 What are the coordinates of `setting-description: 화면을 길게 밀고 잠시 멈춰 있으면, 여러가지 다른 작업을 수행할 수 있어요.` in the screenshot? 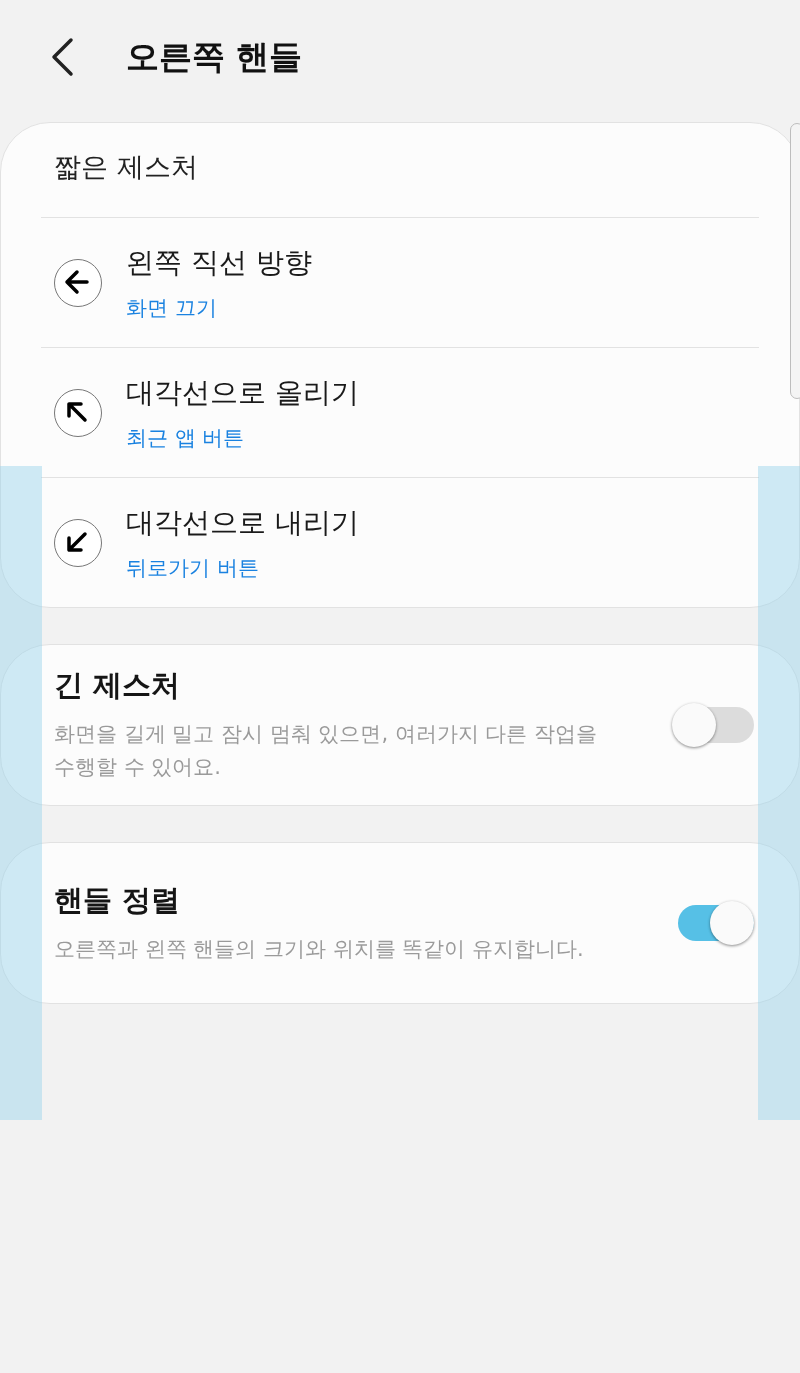 It's located at (326, 751).